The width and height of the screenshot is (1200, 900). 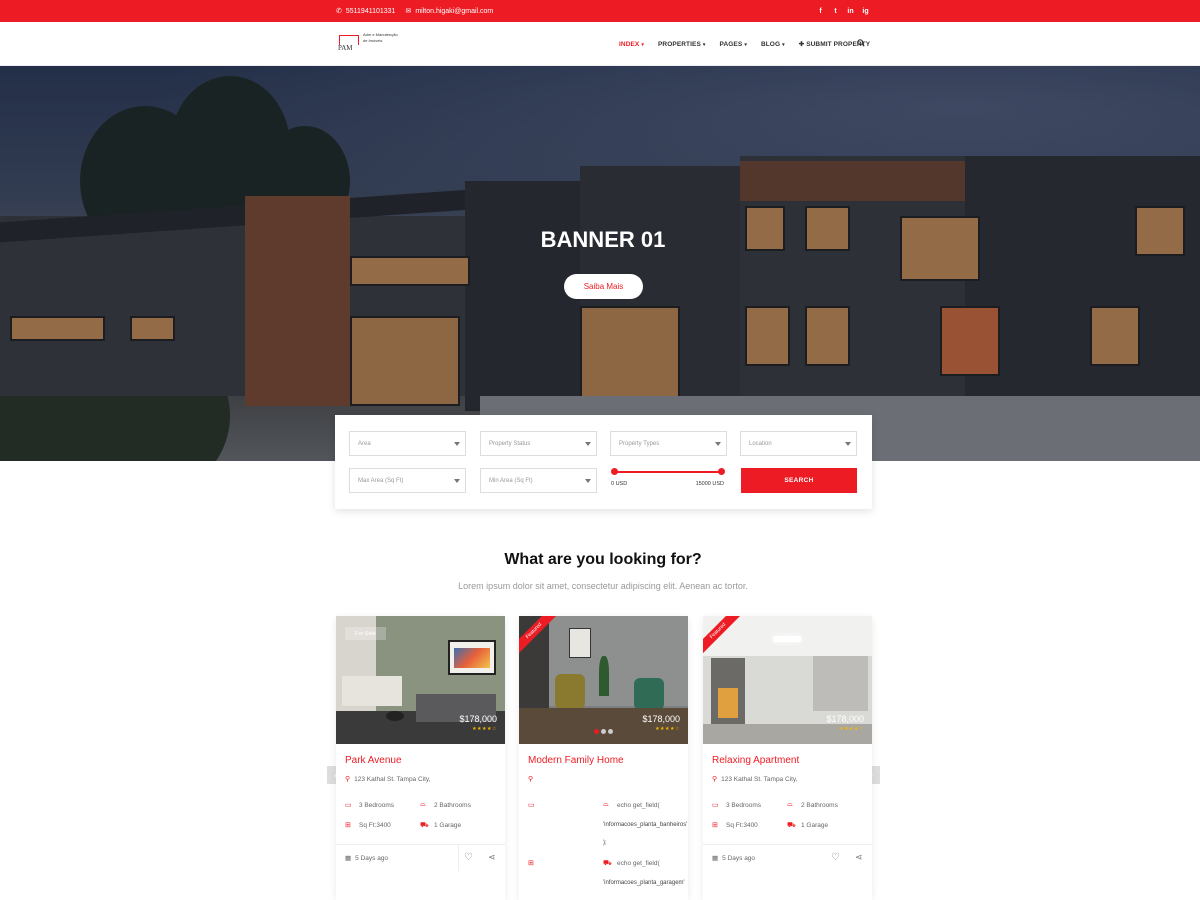 I want to click on calendar-icon: ▦, so click(x=348, y=858).